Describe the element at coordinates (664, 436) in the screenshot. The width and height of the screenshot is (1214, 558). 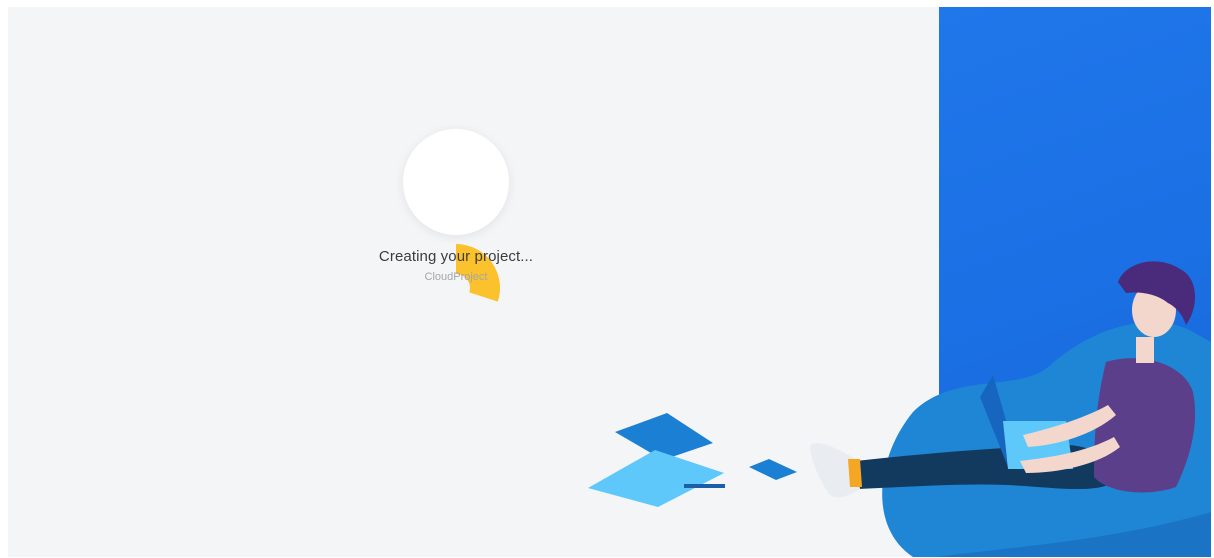
I see `paper-dark-icon` at that location.